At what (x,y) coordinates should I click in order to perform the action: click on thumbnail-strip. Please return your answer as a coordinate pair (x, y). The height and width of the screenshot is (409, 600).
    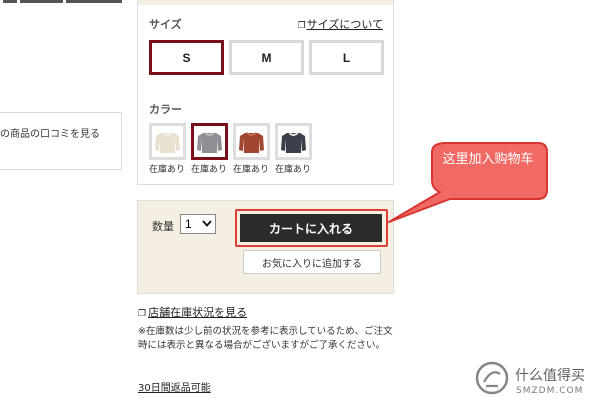
    Looking at the image, I should click on (61, 2).